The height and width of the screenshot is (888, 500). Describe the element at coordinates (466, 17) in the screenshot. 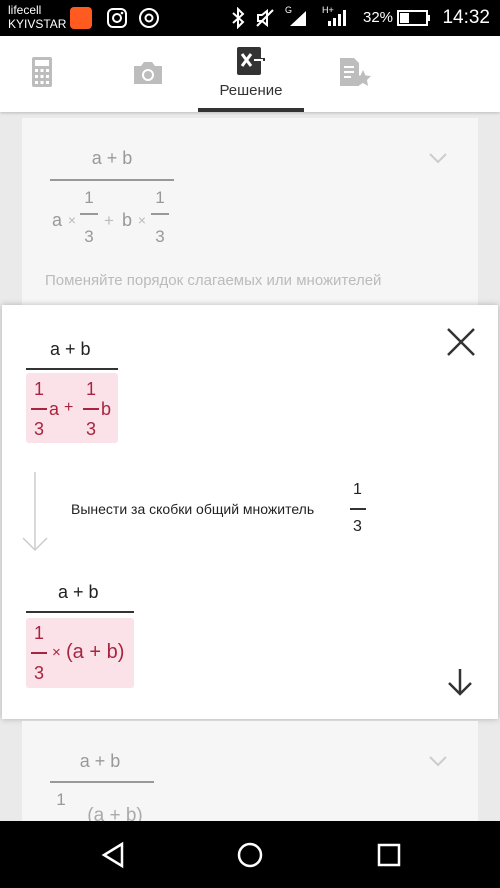

I see `clock: 14:32` at that location.